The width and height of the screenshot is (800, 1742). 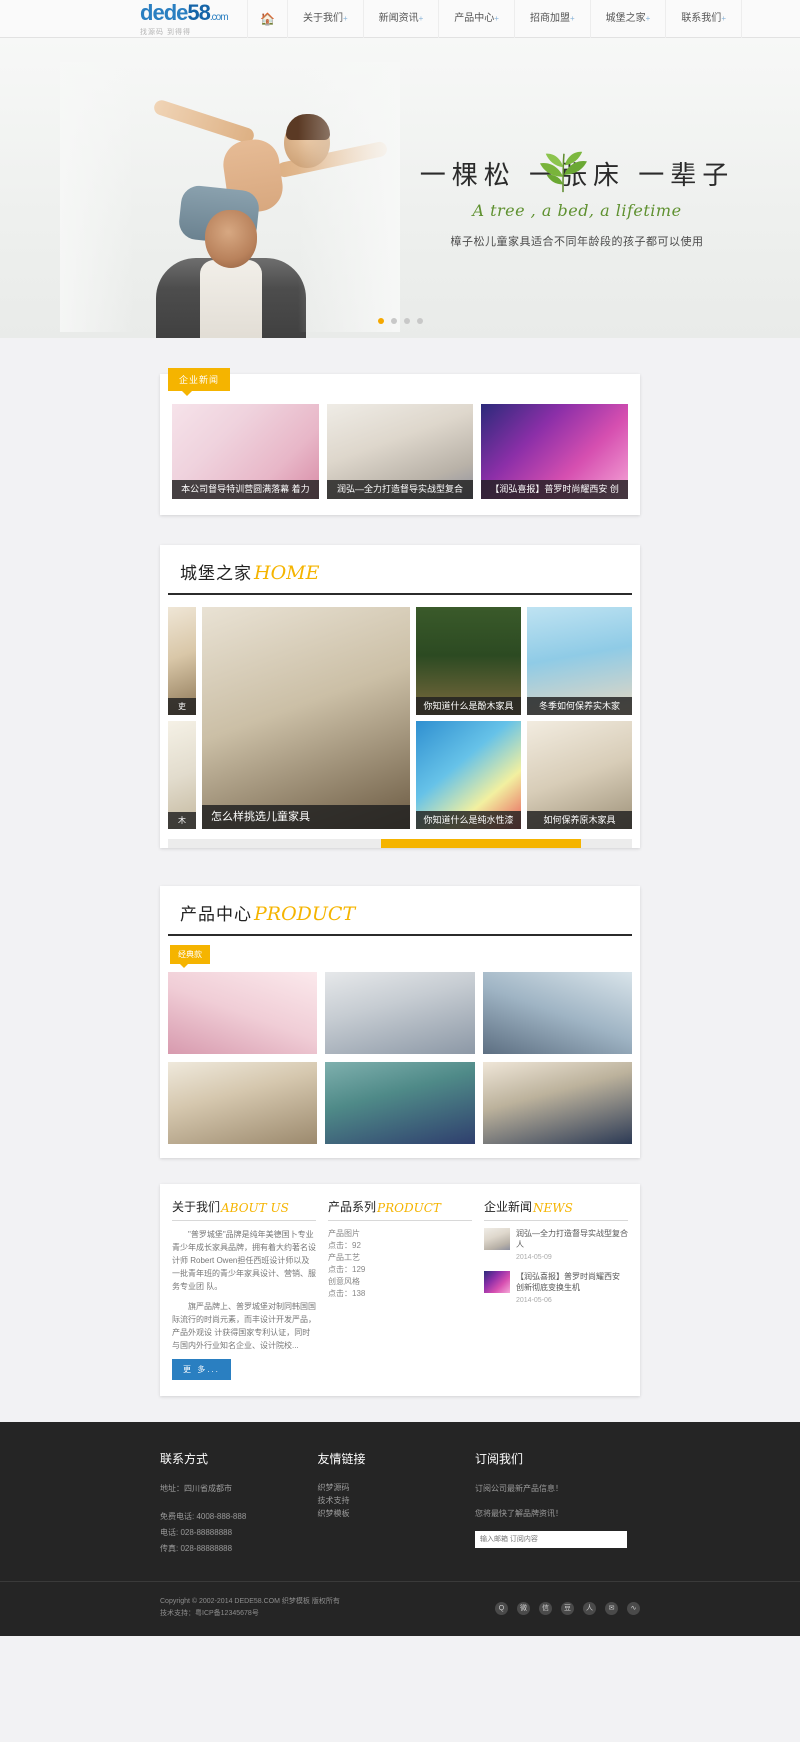 I want to click on site-logo: dede58.com 找源码 到得得, so click(x=192, y=18).